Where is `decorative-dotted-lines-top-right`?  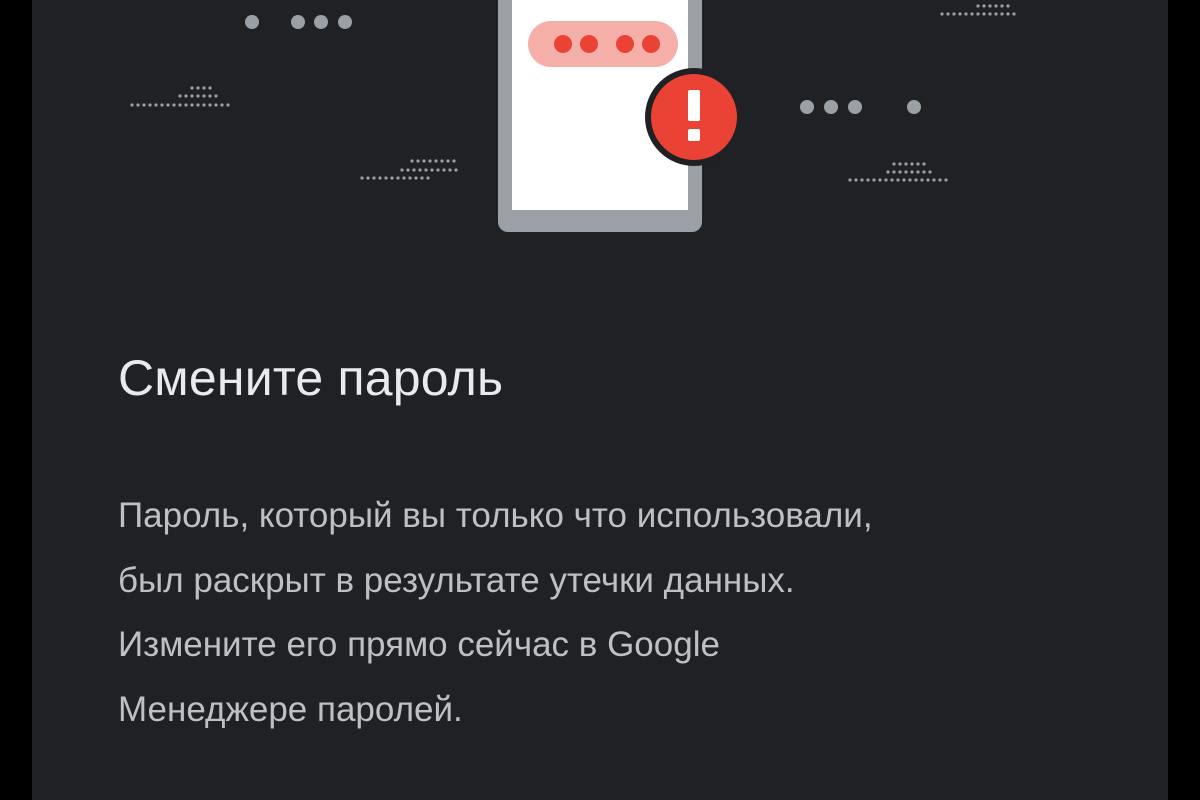
decorative-dotted-lines-top-right is located at coordinates (978, 10).